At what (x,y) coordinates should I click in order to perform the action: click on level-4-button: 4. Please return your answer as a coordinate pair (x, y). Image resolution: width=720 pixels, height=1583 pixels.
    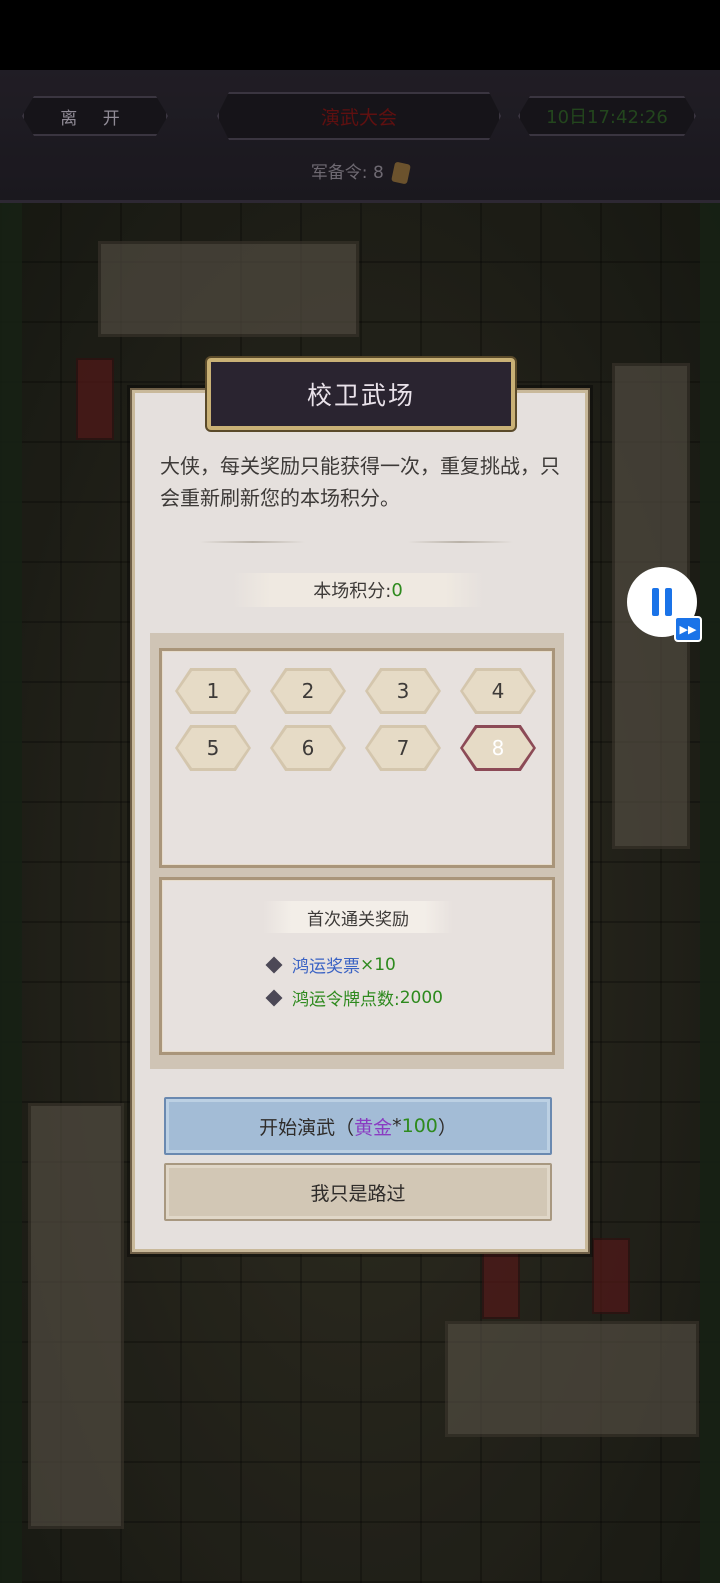
    Looking at the image, I should click on (498, 691).